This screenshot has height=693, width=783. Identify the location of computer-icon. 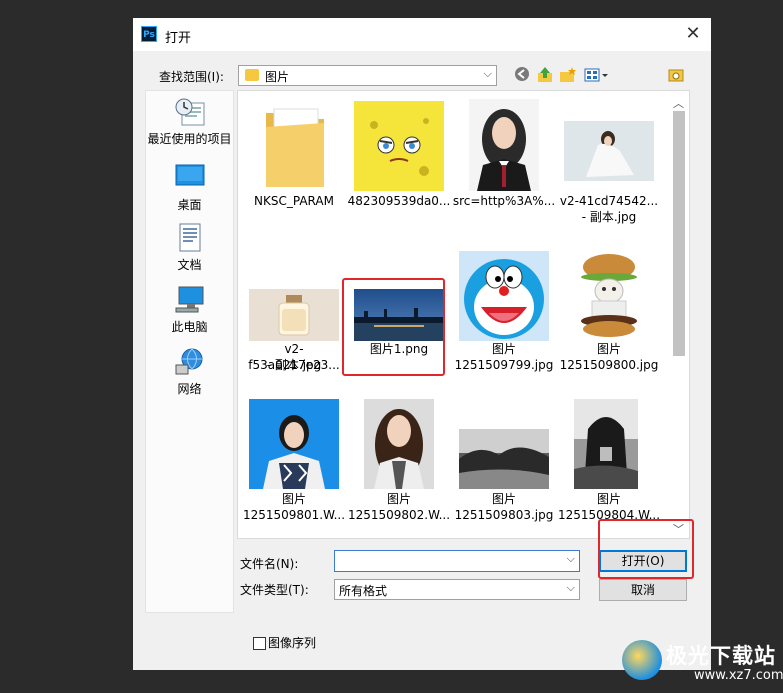
(189, 299).